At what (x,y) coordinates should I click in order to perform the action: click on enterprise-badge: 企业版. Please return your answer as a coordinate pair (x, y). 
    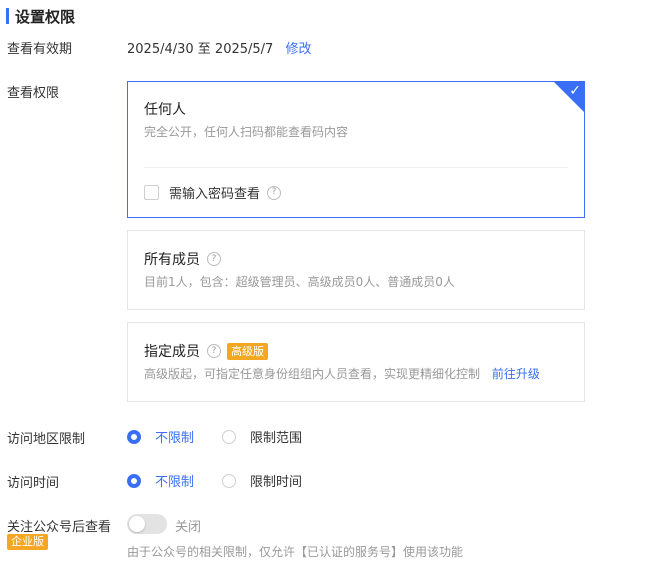
    Looking at the image, I should click on (27, 542).